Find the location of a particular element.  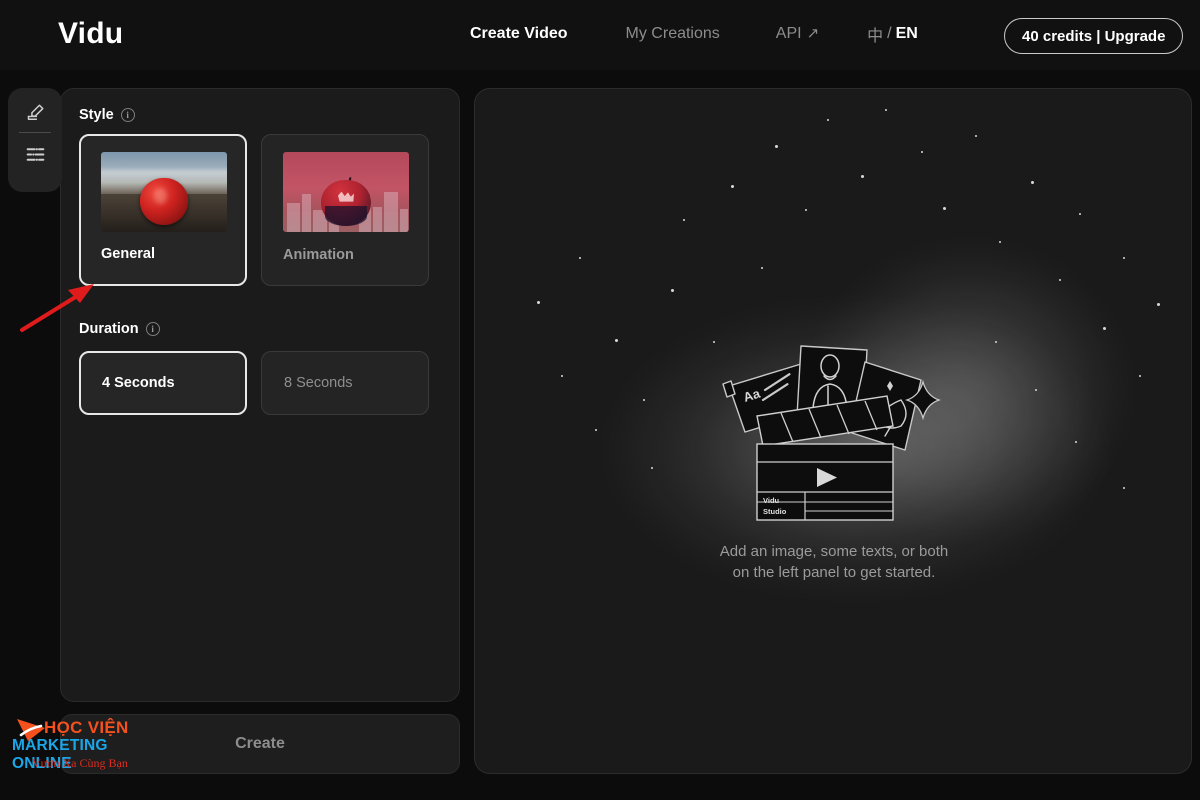

style-section-label: Style i is located at coordinates (107, 115).